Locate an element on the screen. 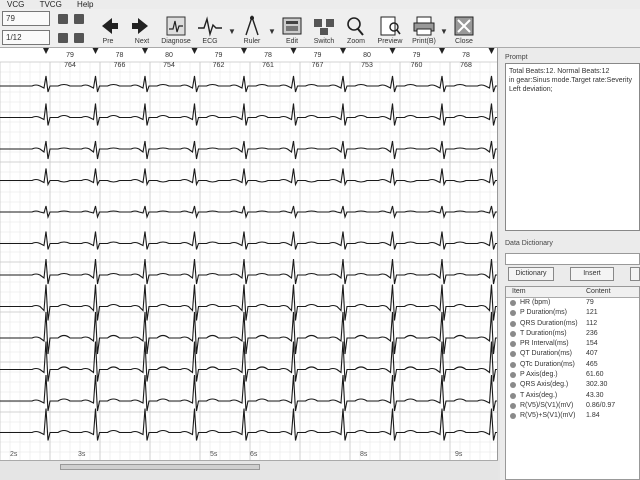 The width and height of the screenshot is (640, 480). row-item: HR (bpm) is located at coordinates (535, 302).